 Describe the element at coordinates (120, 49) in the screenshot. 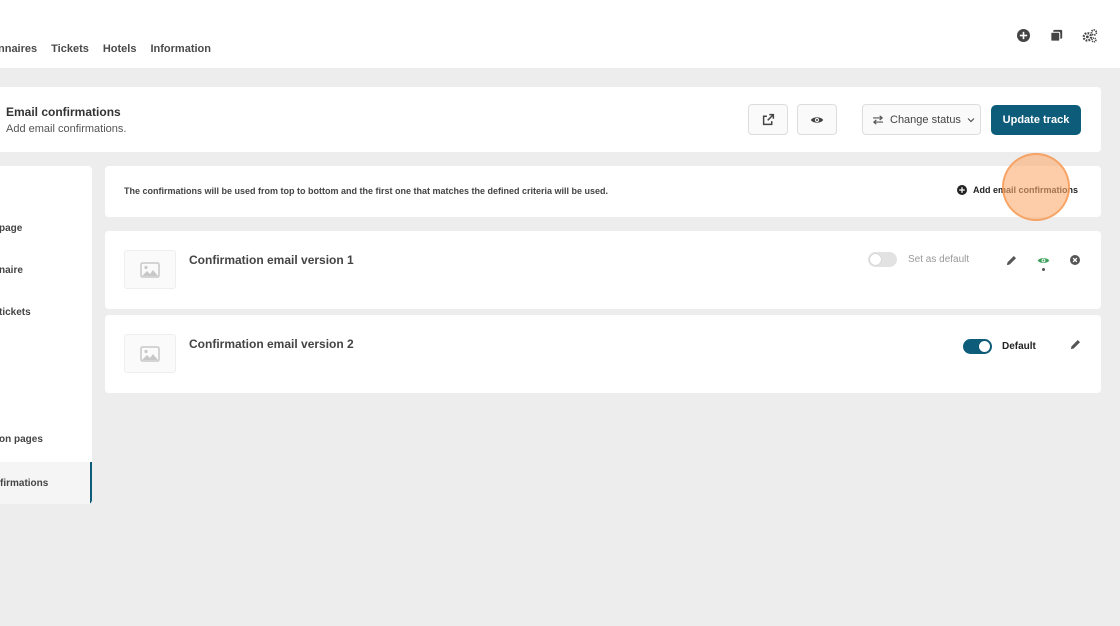

I see `nav-item-hotels: Hotels` at that location.